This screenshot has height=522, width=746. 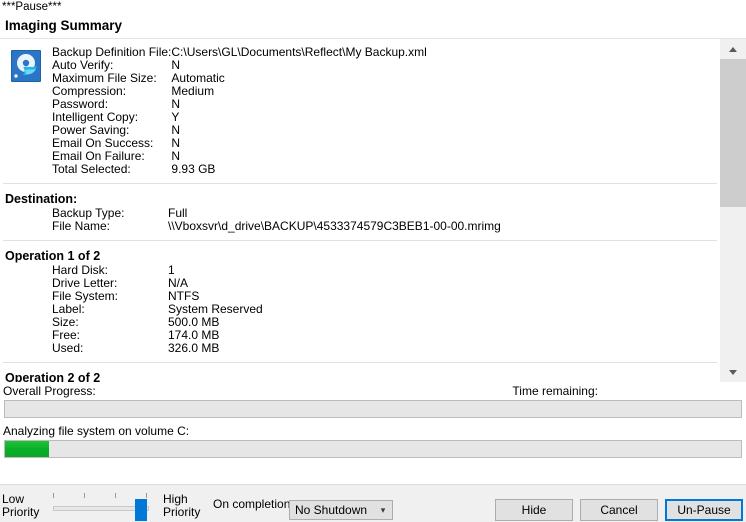 I want to click on on-completion-label: On completion, so click(x=252, y=504).